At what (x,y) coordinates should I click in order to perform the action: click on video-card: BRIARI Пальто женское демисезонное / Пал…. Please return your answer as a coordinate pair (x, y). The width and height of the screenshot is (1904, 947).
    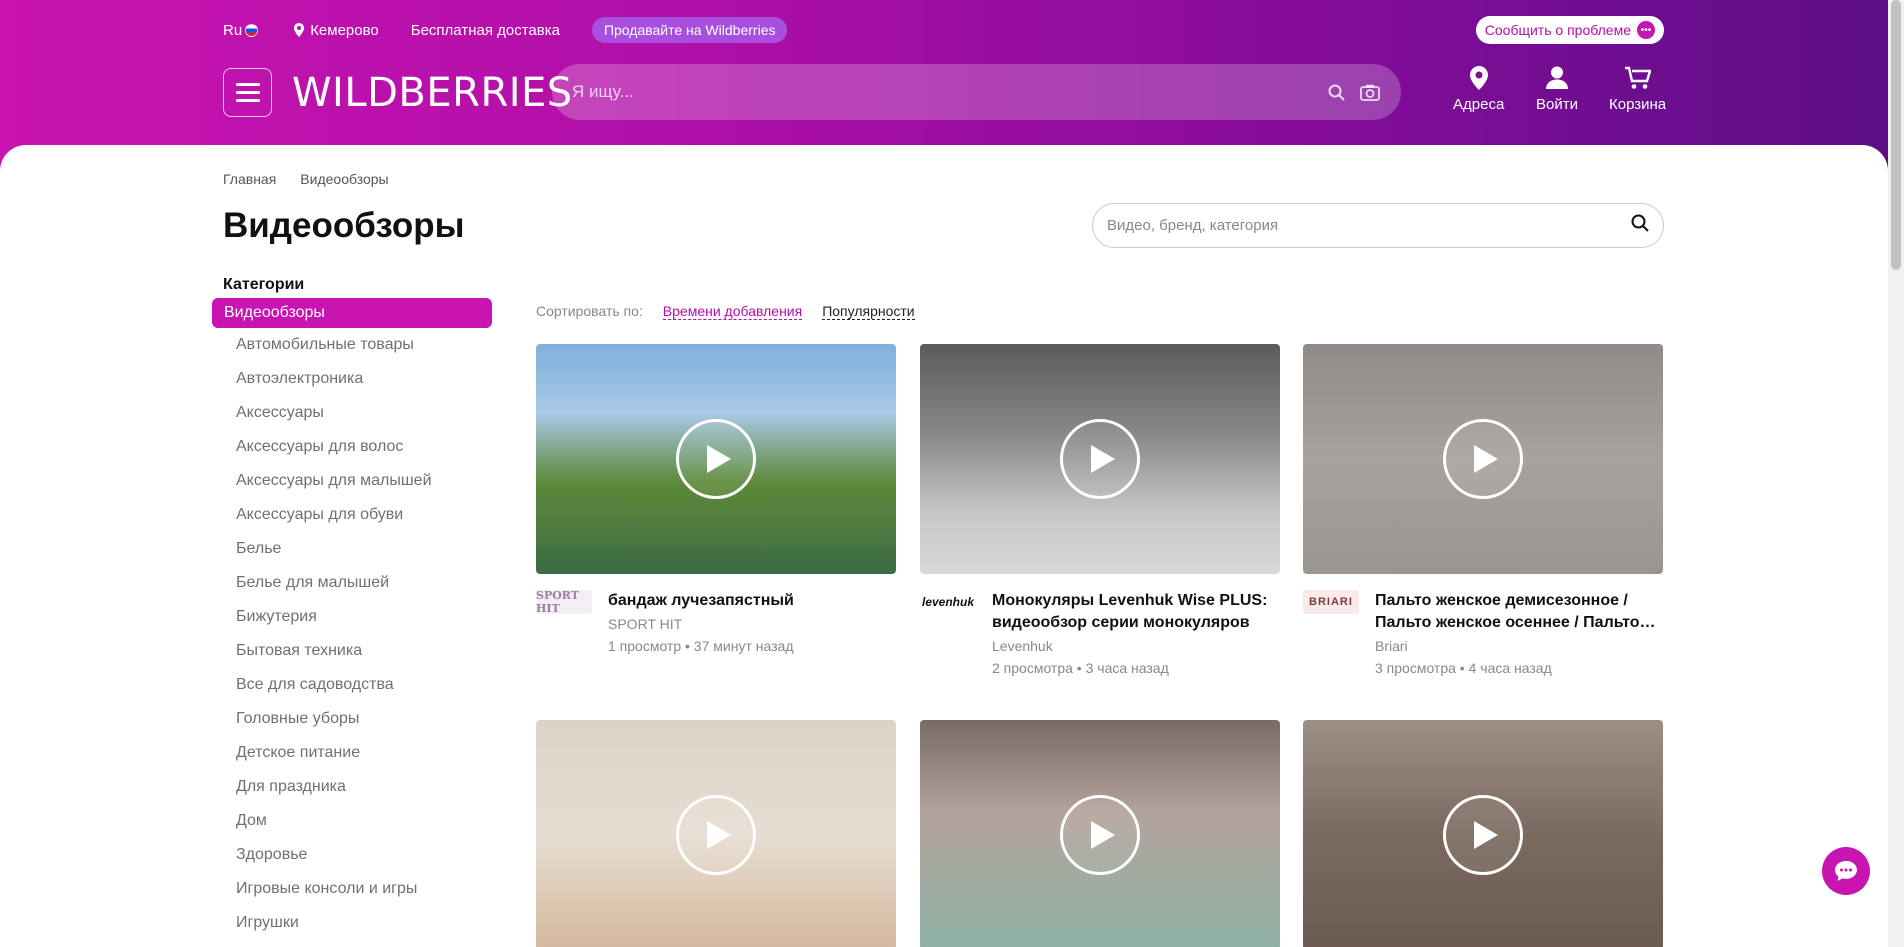
    Looking at the image, I should click on (1483, 510).